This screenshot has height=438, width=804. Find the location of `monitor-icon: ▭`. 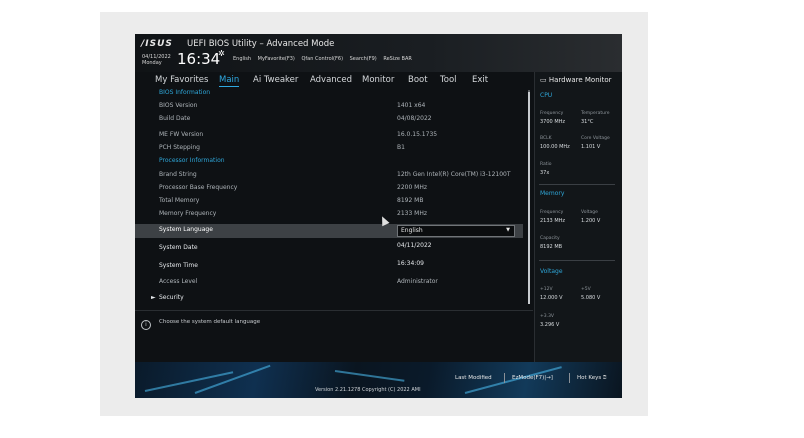

monitor-icon: ▭ is located at coordinates (544, 80).